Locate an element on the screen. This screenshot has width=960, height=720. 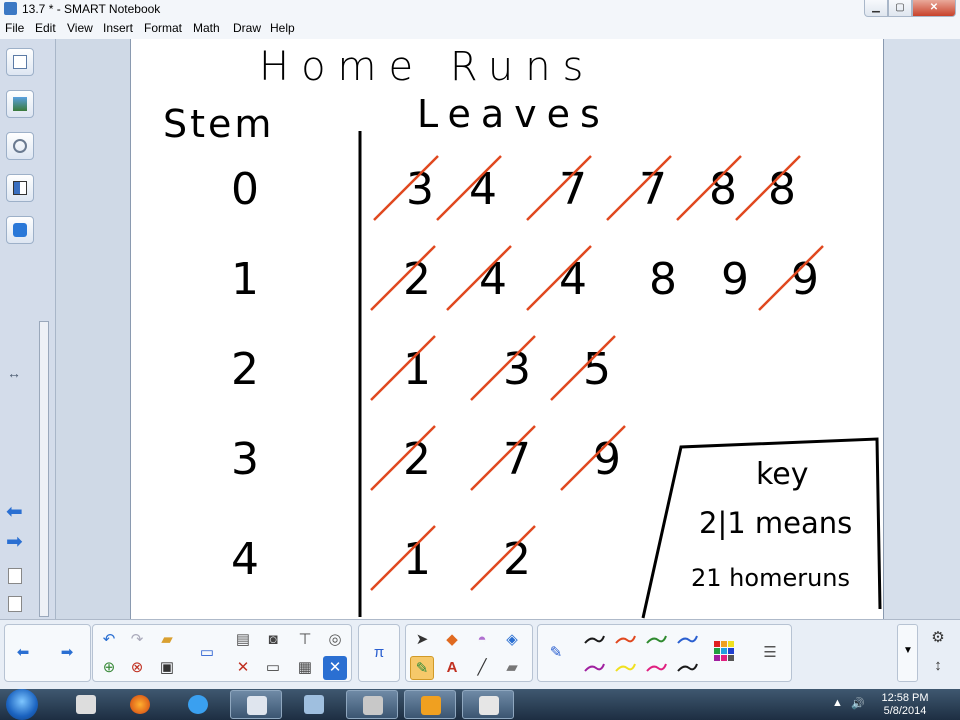
menu-format: Format is located at coordinates (163, 28).